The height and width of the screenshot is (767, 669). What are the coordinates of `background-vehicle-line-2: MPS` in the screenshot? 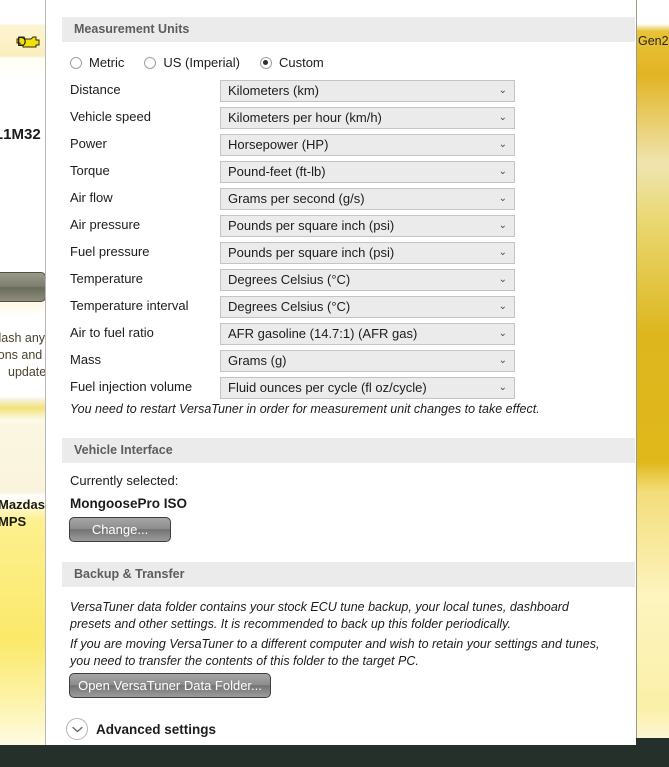 It's located at (13, 521).